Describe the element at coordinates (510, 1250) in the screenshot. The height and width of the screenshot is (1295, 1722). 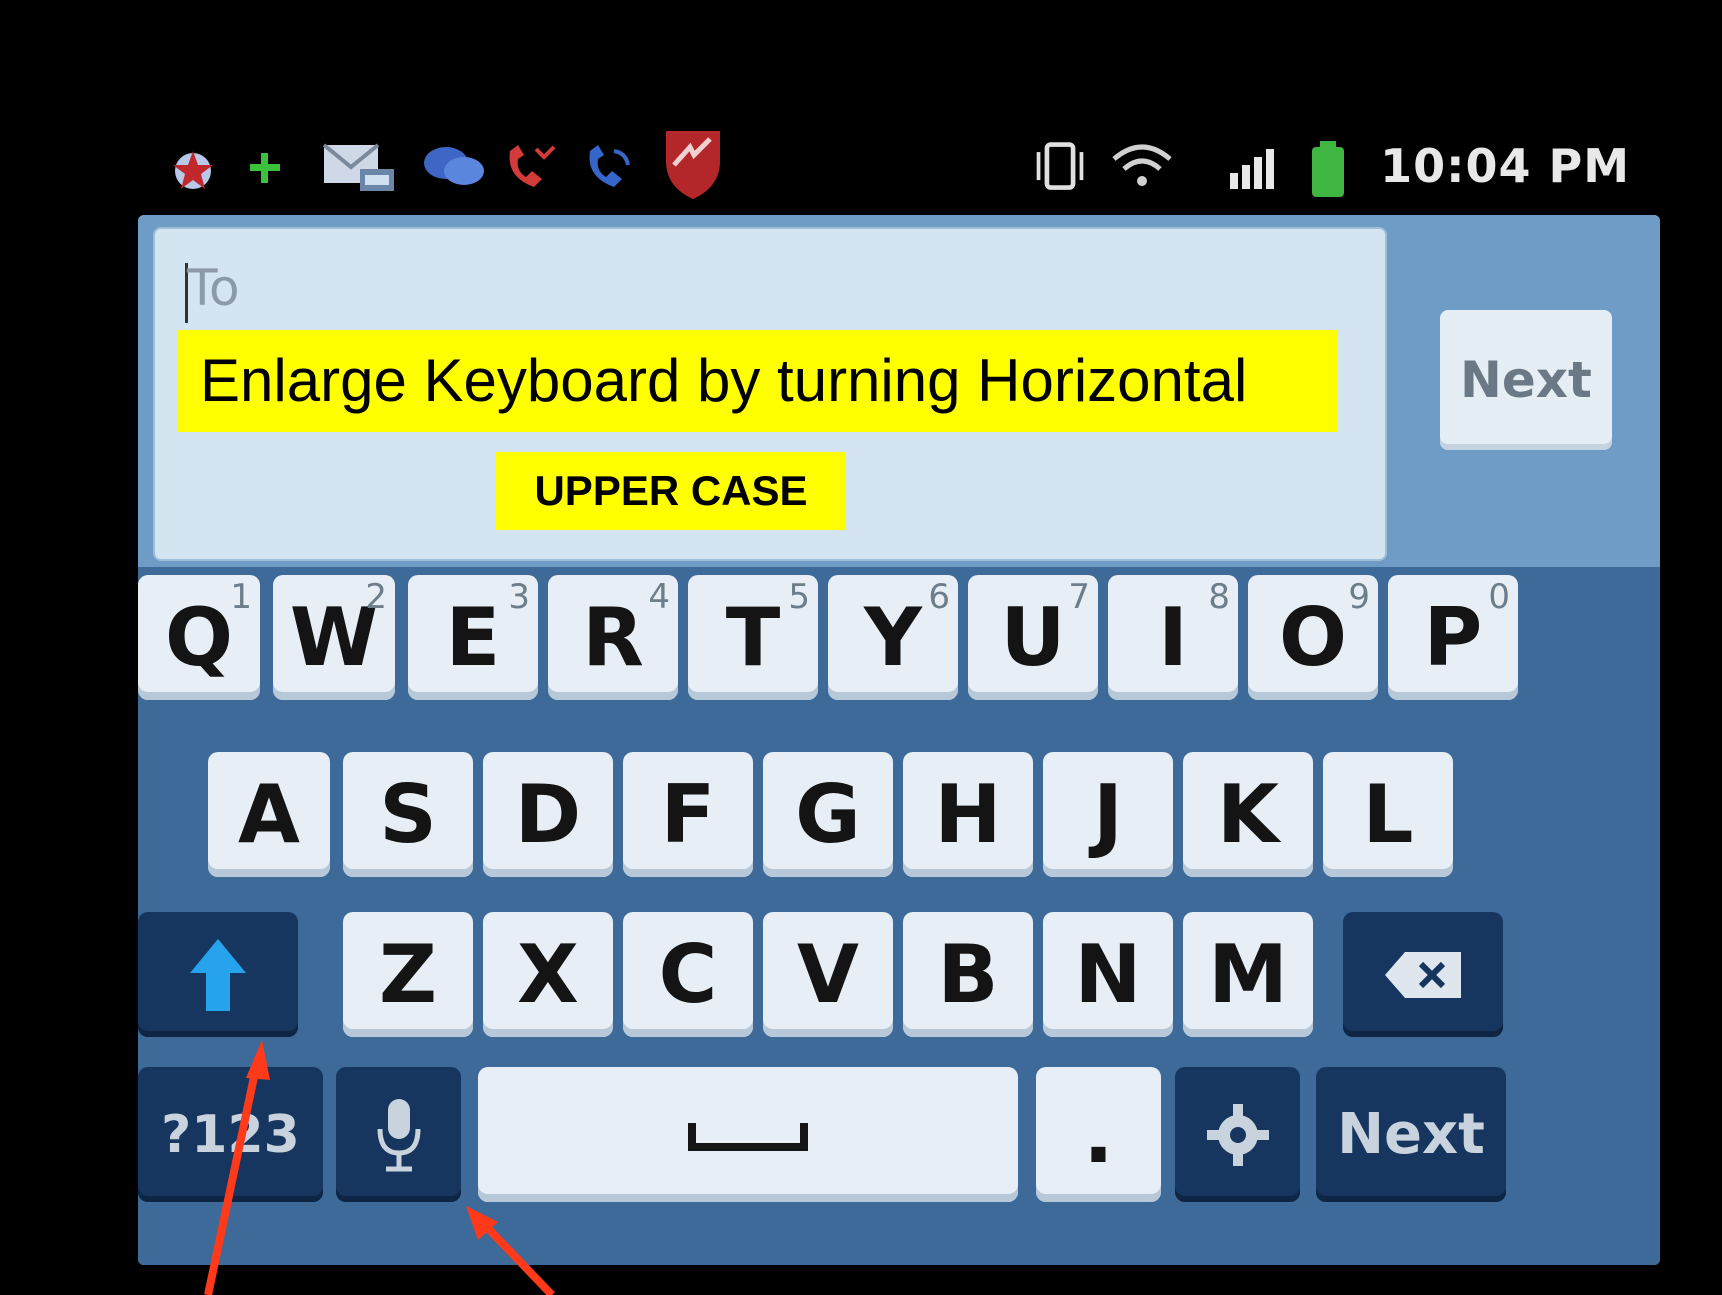
I see `arrow-to-microphone` at that location.